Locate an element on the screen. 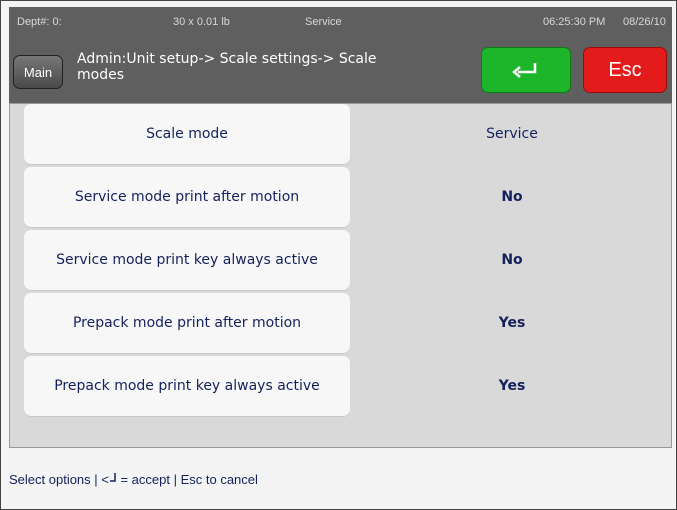  setting-label: Service mode print after motion is located at coordinates (187, 197).